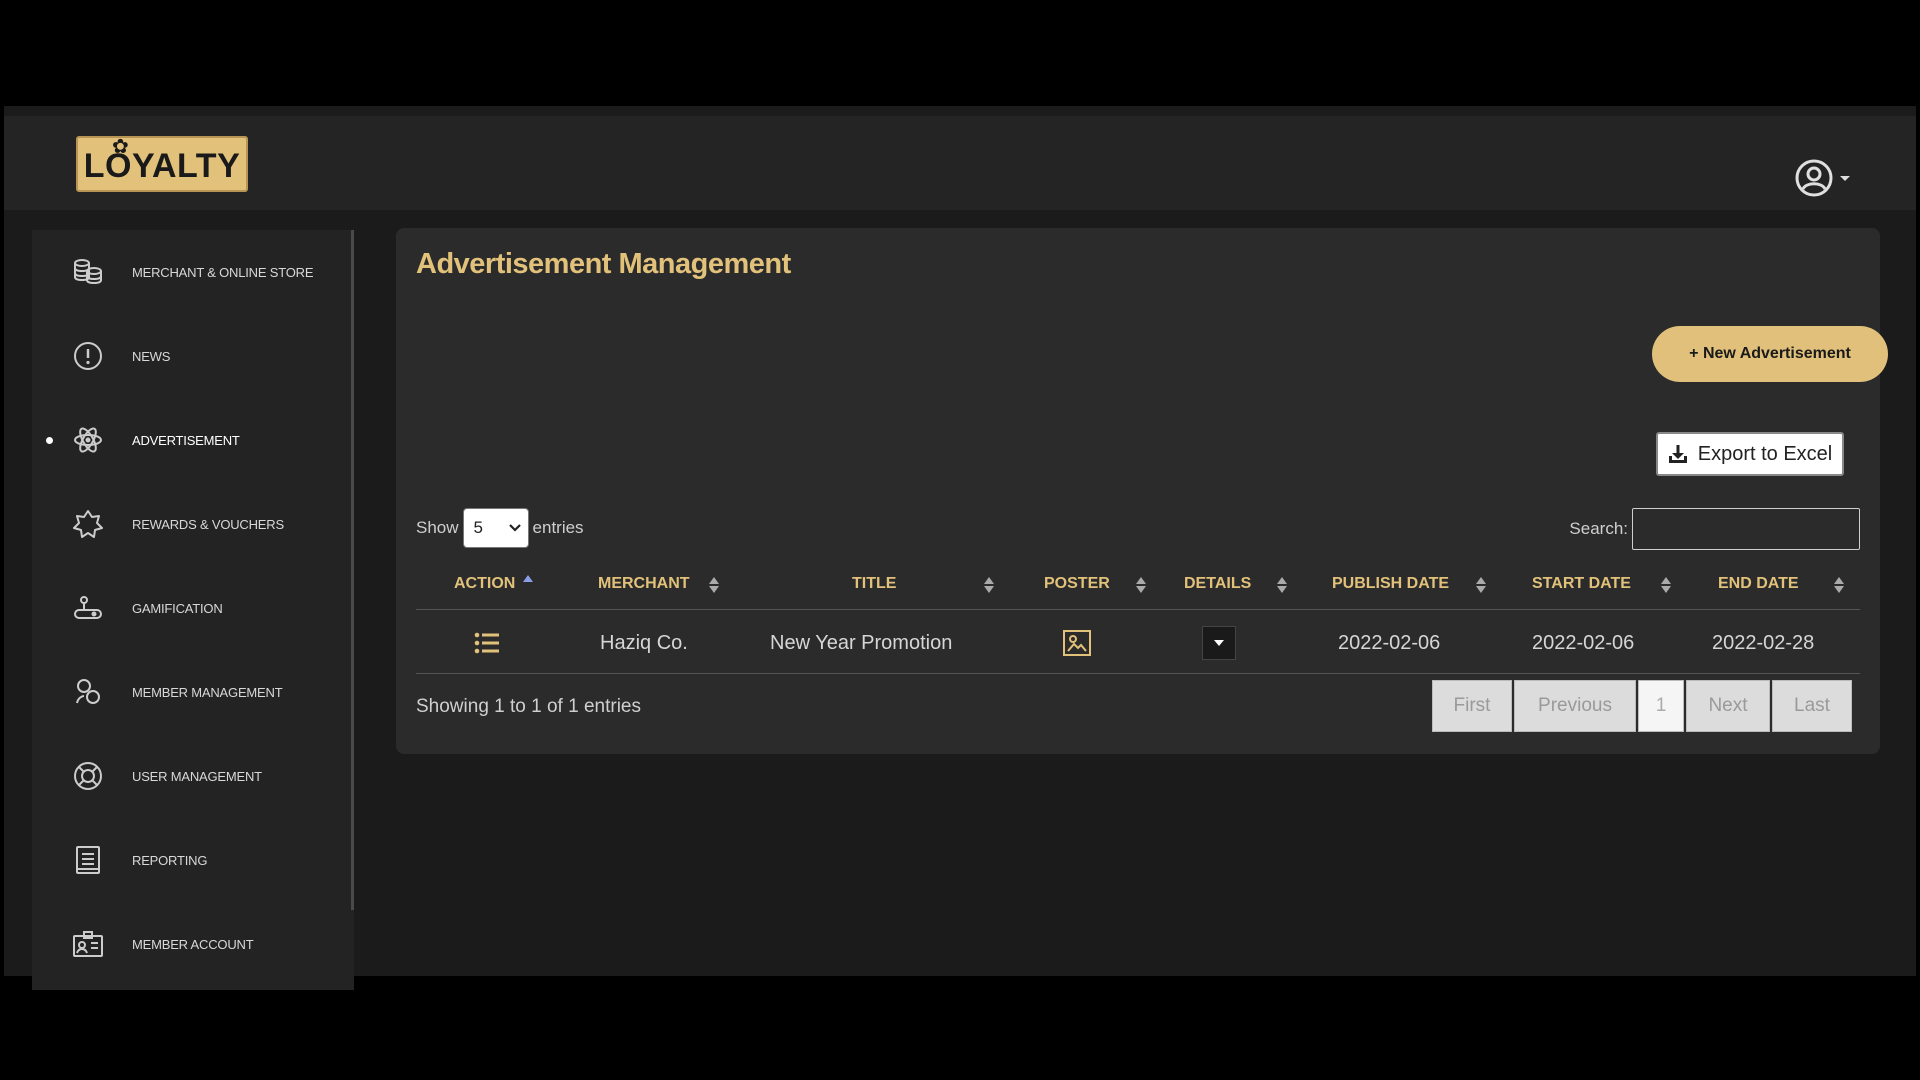 The width and height of the screenshot is (1920, 1080). I want to click on details-cell, so click(1219, 643).